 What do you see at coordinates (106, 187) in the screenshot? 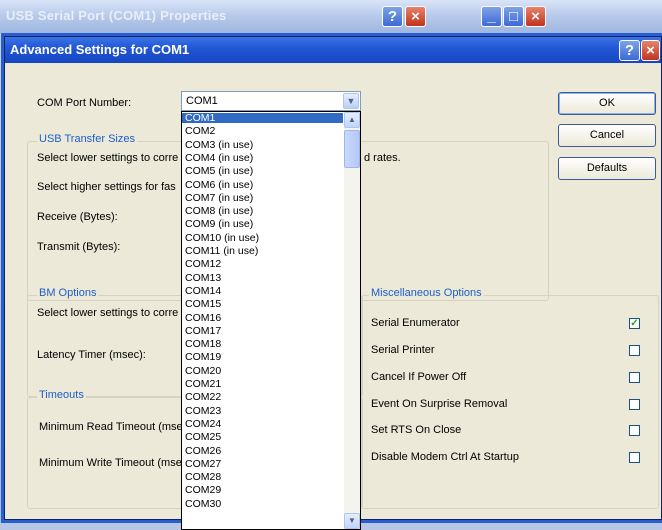
I see `usb-desc-higher: Select higher settings for fas` at bounding box center [106, 187].